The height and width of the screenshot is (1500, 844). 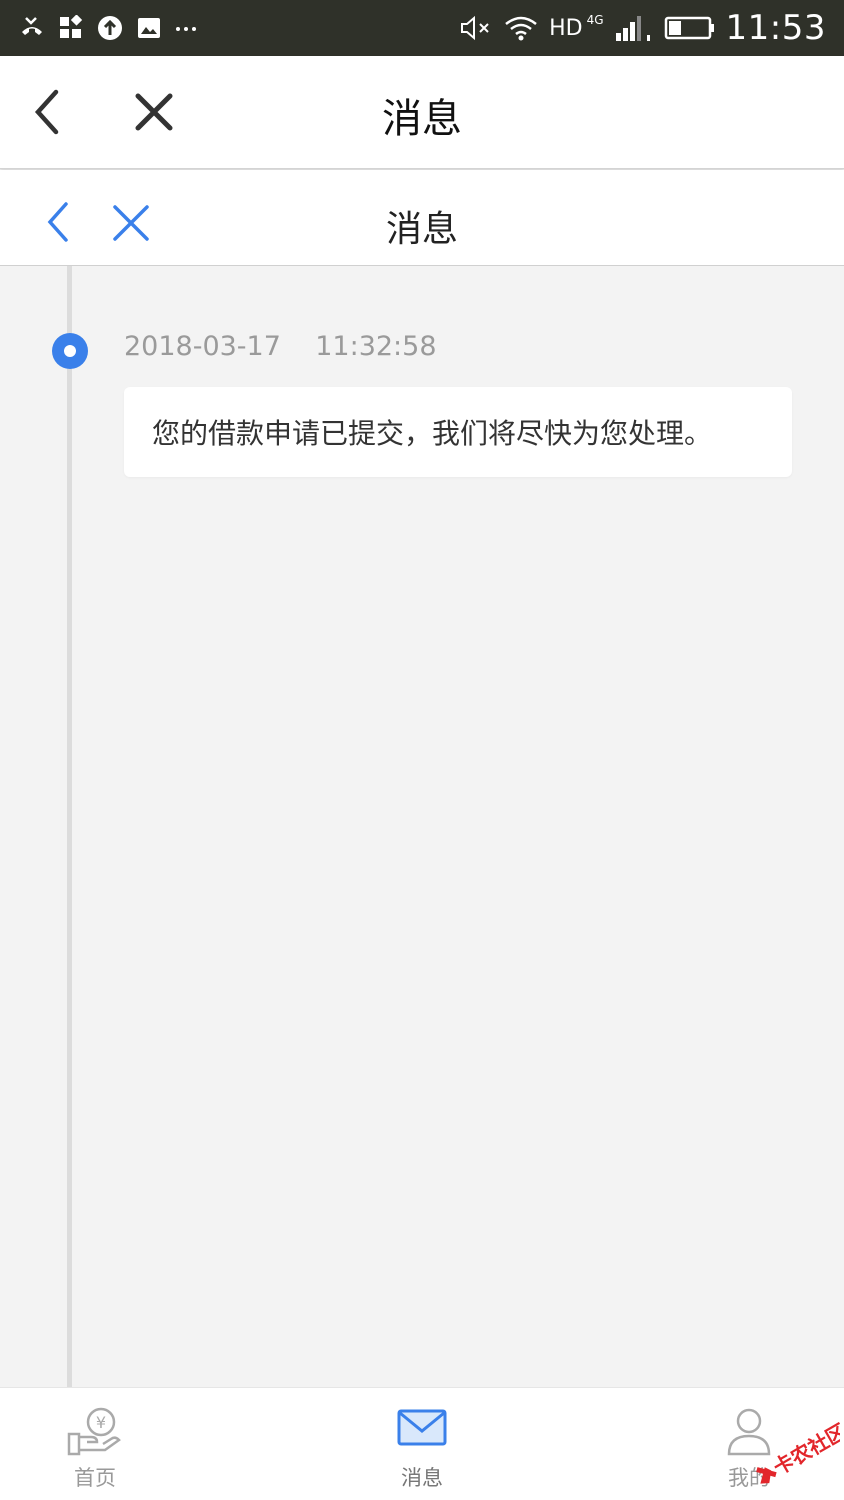 I want to click on missed-call-icon, so click(x=32, y=28).